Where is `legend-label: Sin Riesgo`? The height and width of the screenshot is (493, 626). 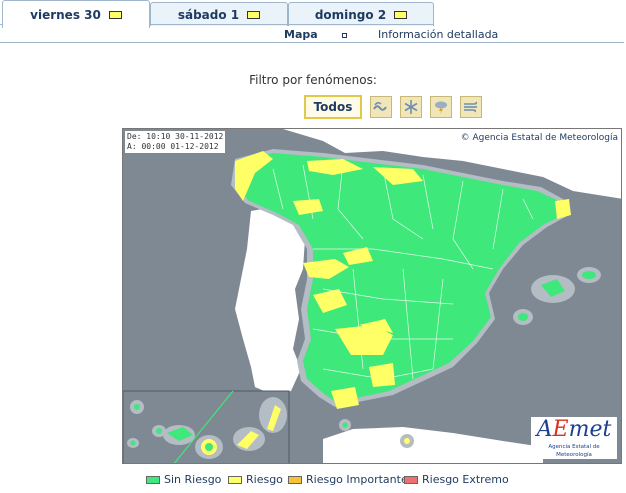 legend-label: Sin Riesgo is located at coordinates (193, 479).